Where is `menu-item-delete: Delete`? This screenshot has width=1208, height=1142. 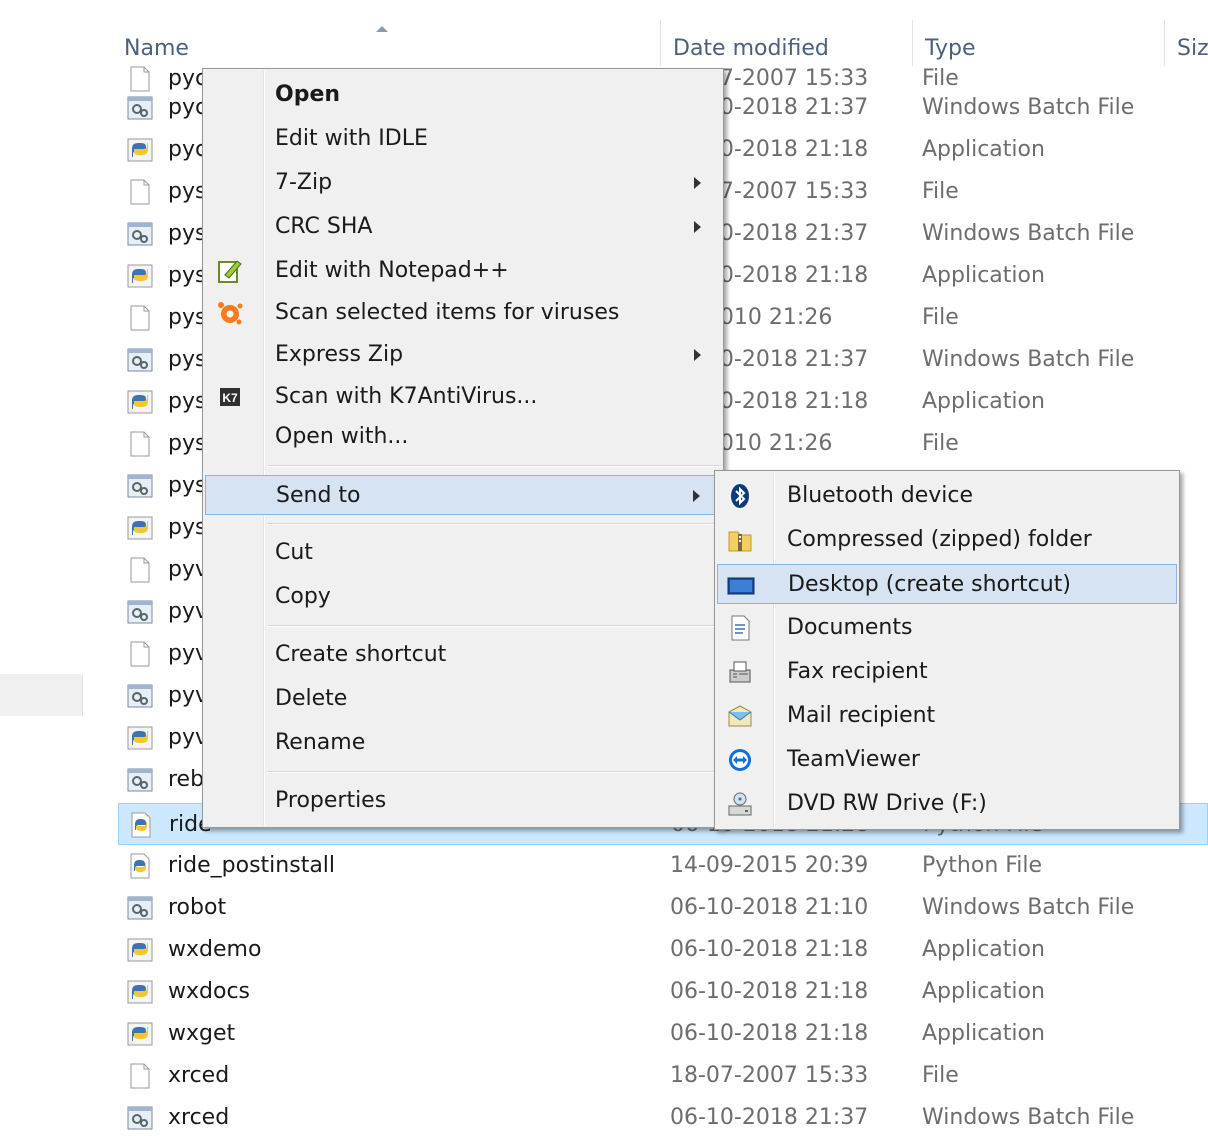 menu-item-delete: Delete is located at coordinates (463, 699).